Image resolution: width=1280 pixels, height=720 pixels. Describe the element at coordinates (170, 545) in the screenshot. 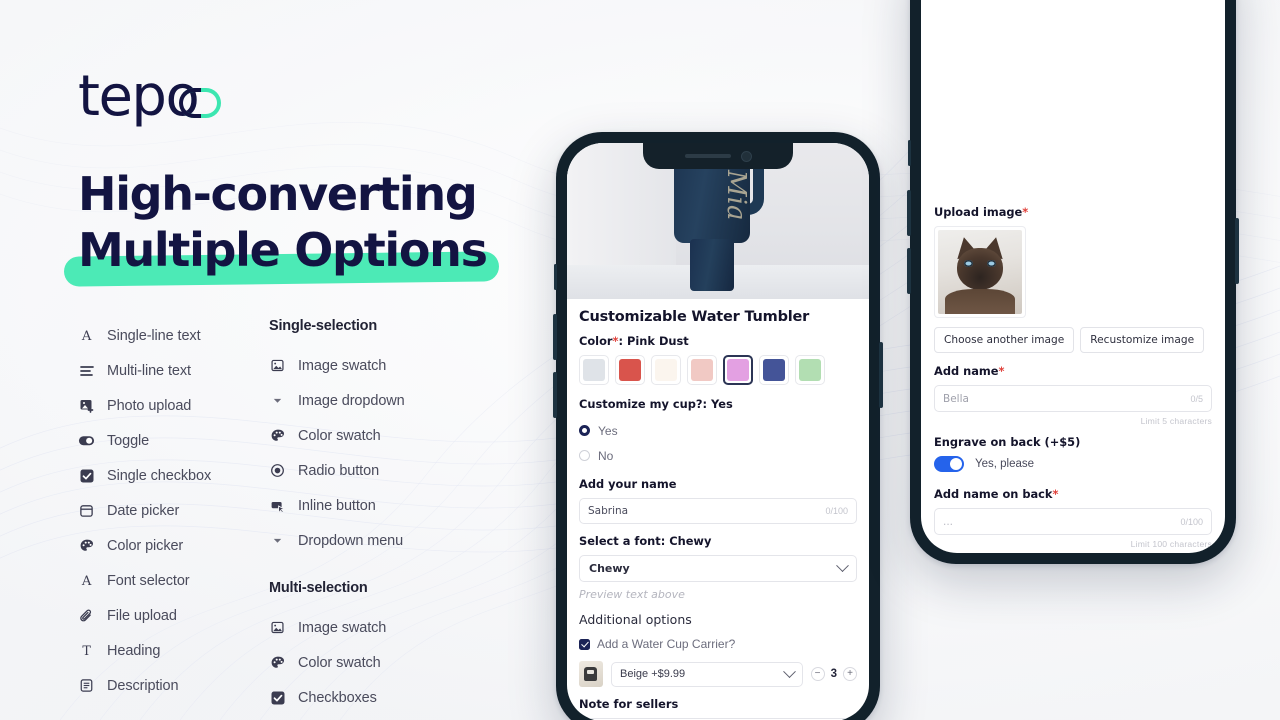

I see `feature-item: Color picker` at that location.